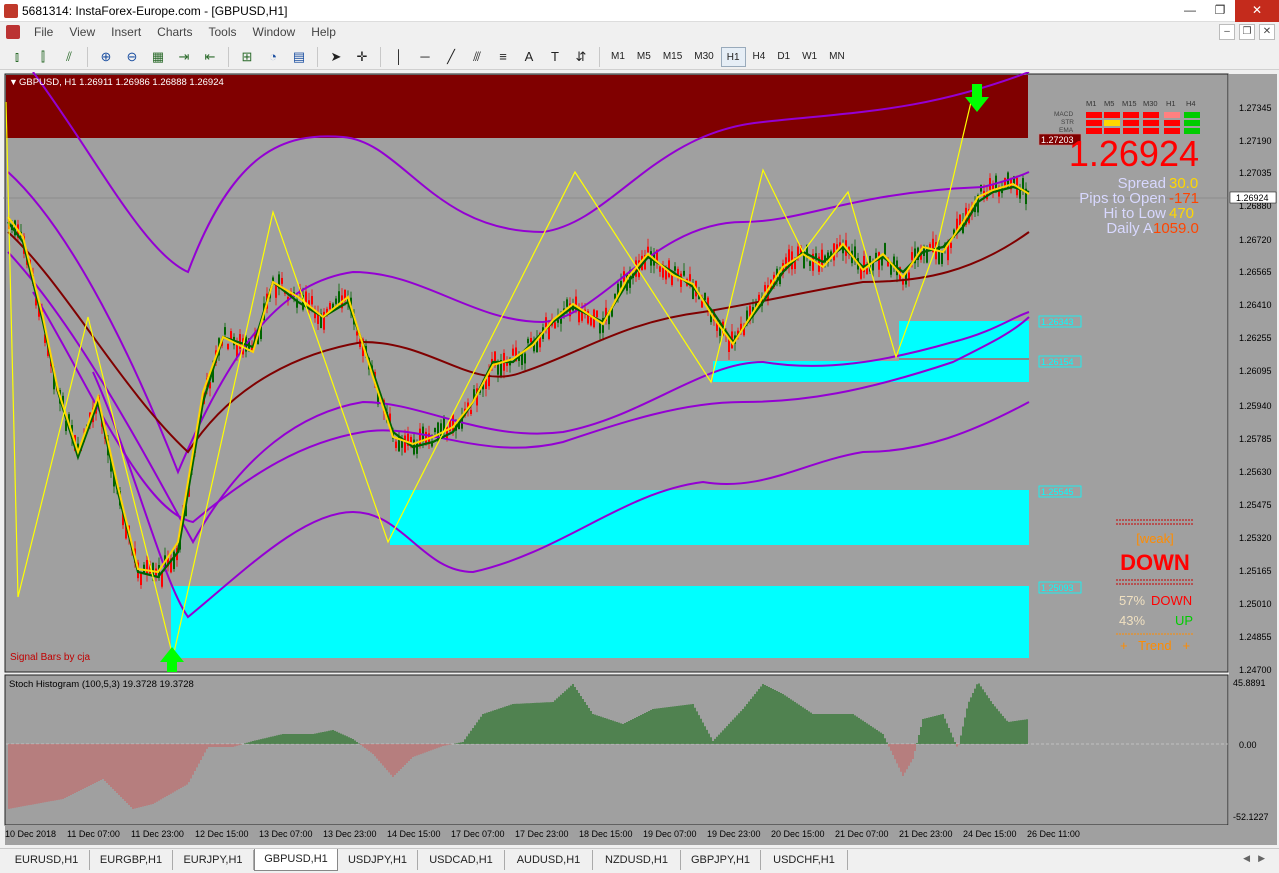 The height and width of the screenshot is (873, 1279). What do you see at coordinates (414, 834) in the screenshot?
I see `time-label: 14 Dec 15:00` at bounding box center [414, 834].